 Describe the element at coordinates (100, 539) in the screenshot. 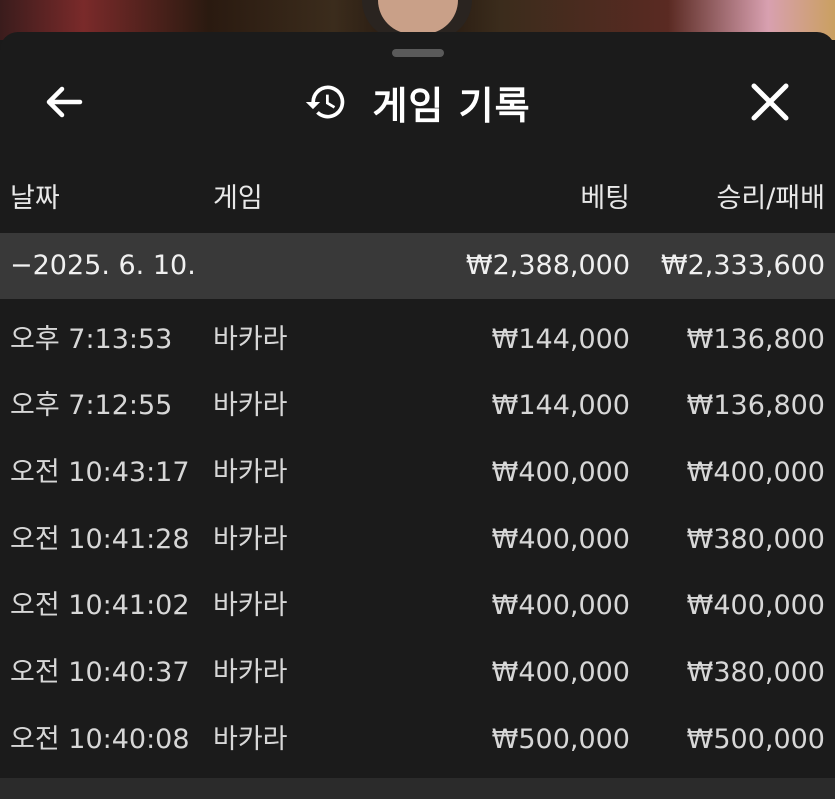

I see `row-time: 오전 10:41:28` at that location.